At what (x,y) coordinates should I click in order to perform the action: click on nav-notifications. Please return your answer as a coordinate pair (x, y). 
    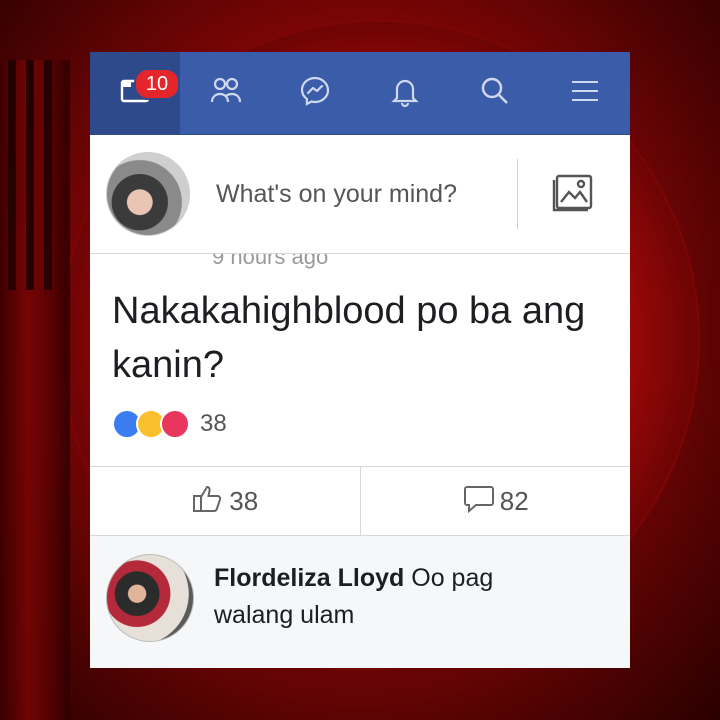
    Looking at the image, I should click on (405, 93).